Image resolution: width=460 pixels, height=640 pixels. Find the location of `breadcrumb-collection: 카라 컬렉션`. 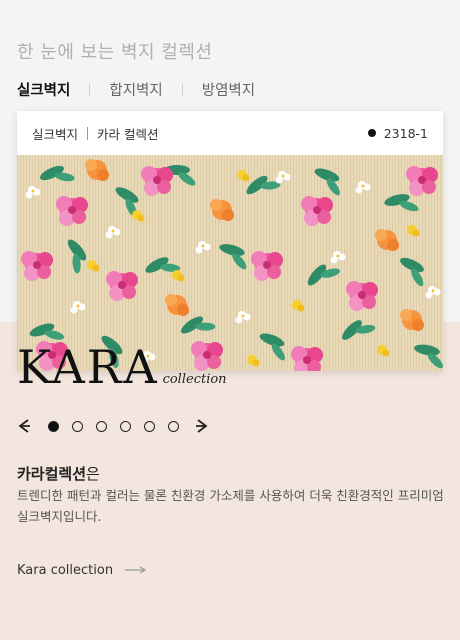

breadcrumb-collection: 카라 컬렉션 is located at coordinates (128, 134).